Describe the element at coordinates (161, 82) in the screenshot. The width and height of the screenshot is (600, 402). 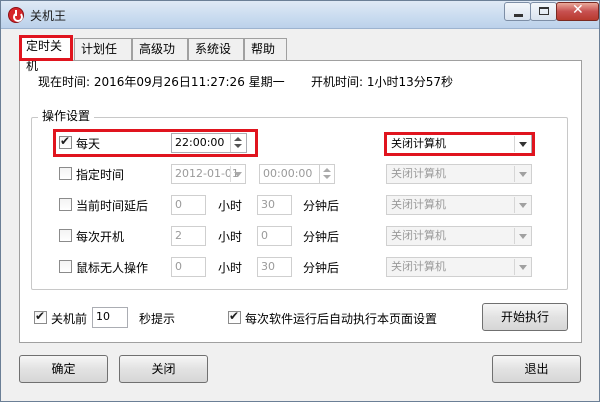
I see `current-time-text: 现在时间: 2016年09月26日11:27:26 星期一` at that location.